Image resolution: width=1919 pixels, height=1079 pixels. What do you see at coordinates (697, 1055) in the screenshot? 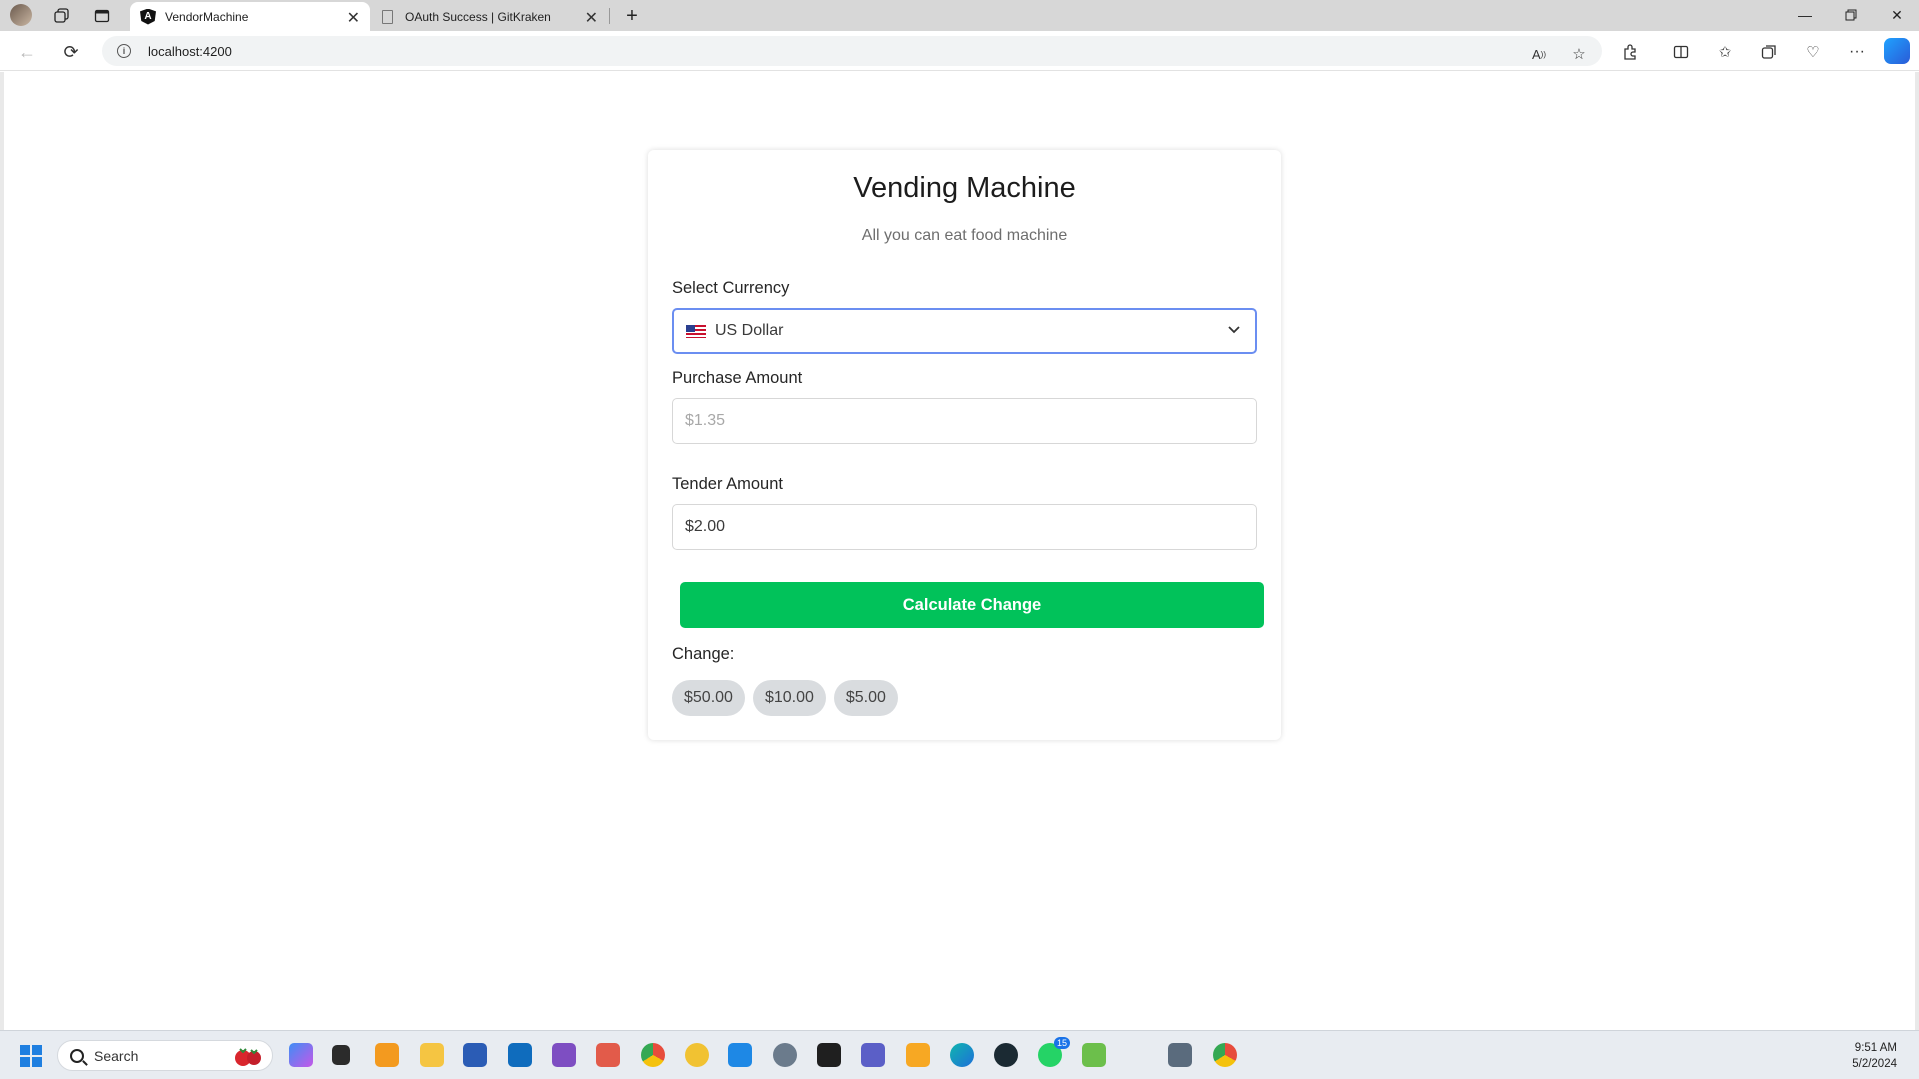
I see `app-icon-gold` at bounding box center [697, 1055].